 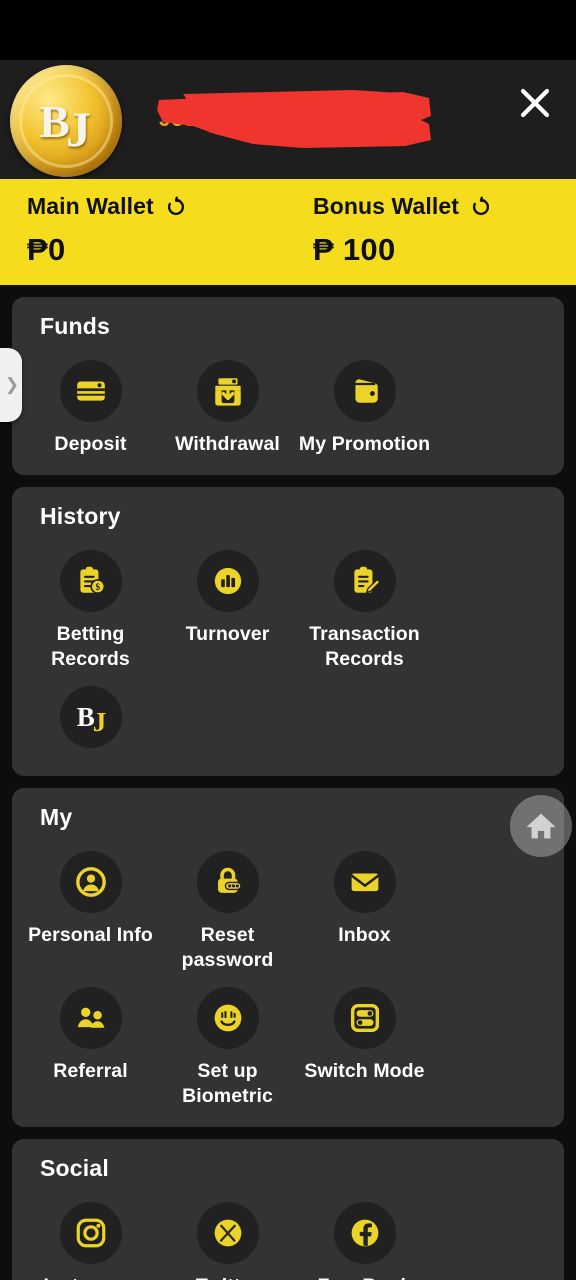 I want to click on biometric-icon-bg, so click(x=227, y=1018).